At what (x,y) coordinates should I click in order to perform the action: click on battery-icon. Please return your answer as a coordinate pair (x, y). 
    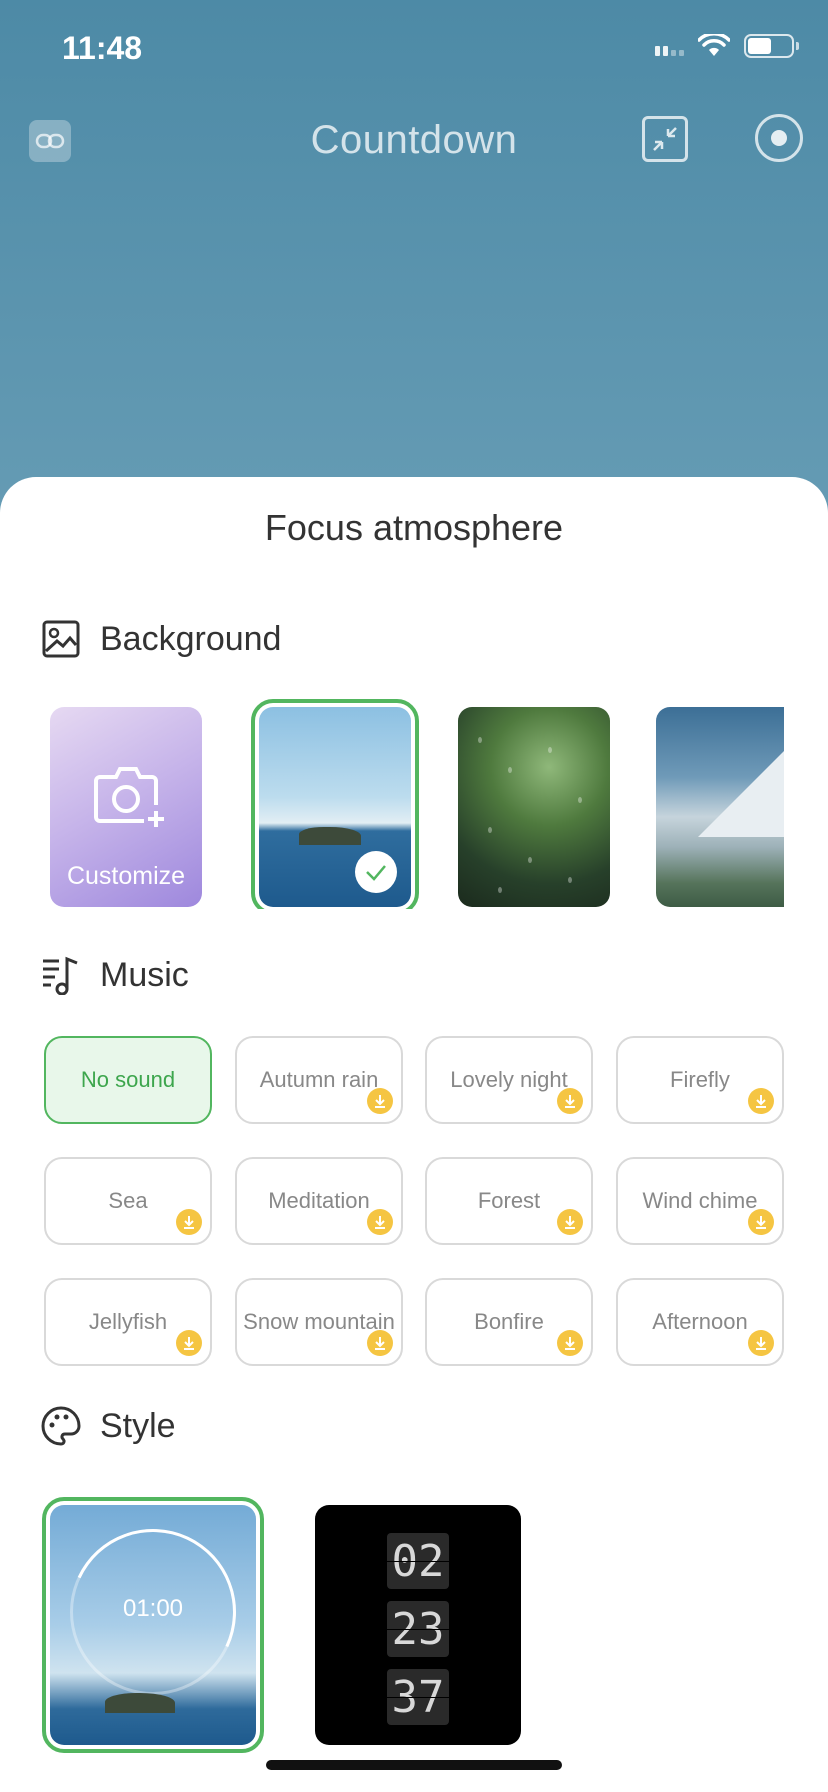
    Looking at the image, I should click on (771, 46).